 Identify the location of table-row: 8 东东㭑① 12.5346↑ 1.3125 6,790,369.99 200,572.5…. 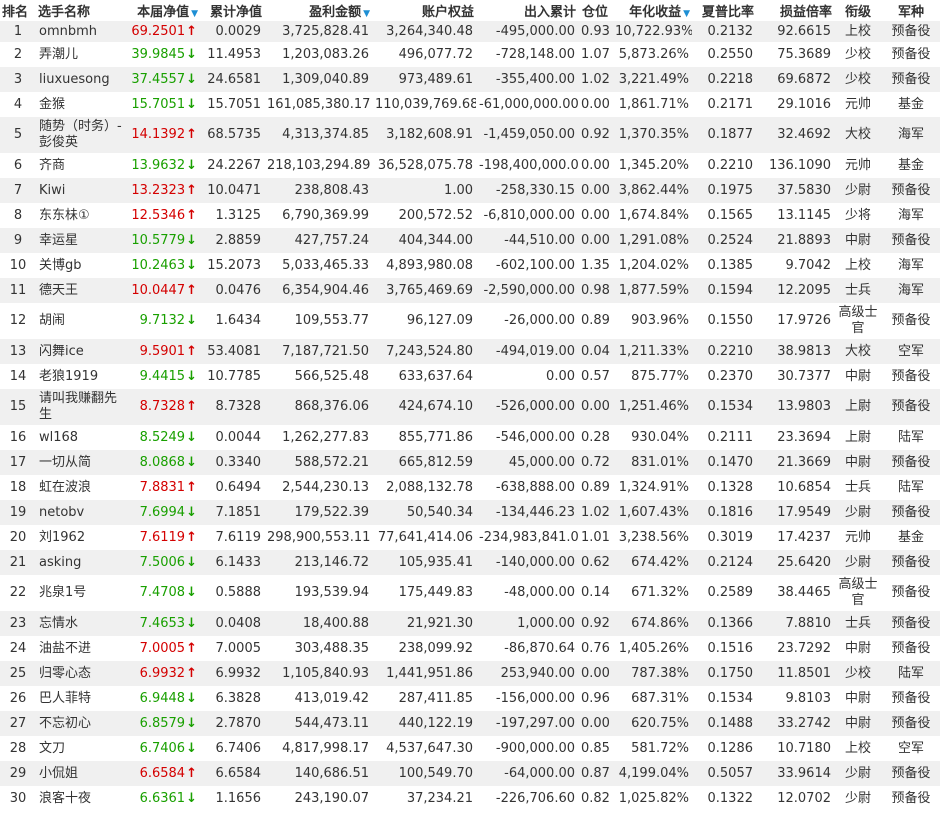
(470, 215).